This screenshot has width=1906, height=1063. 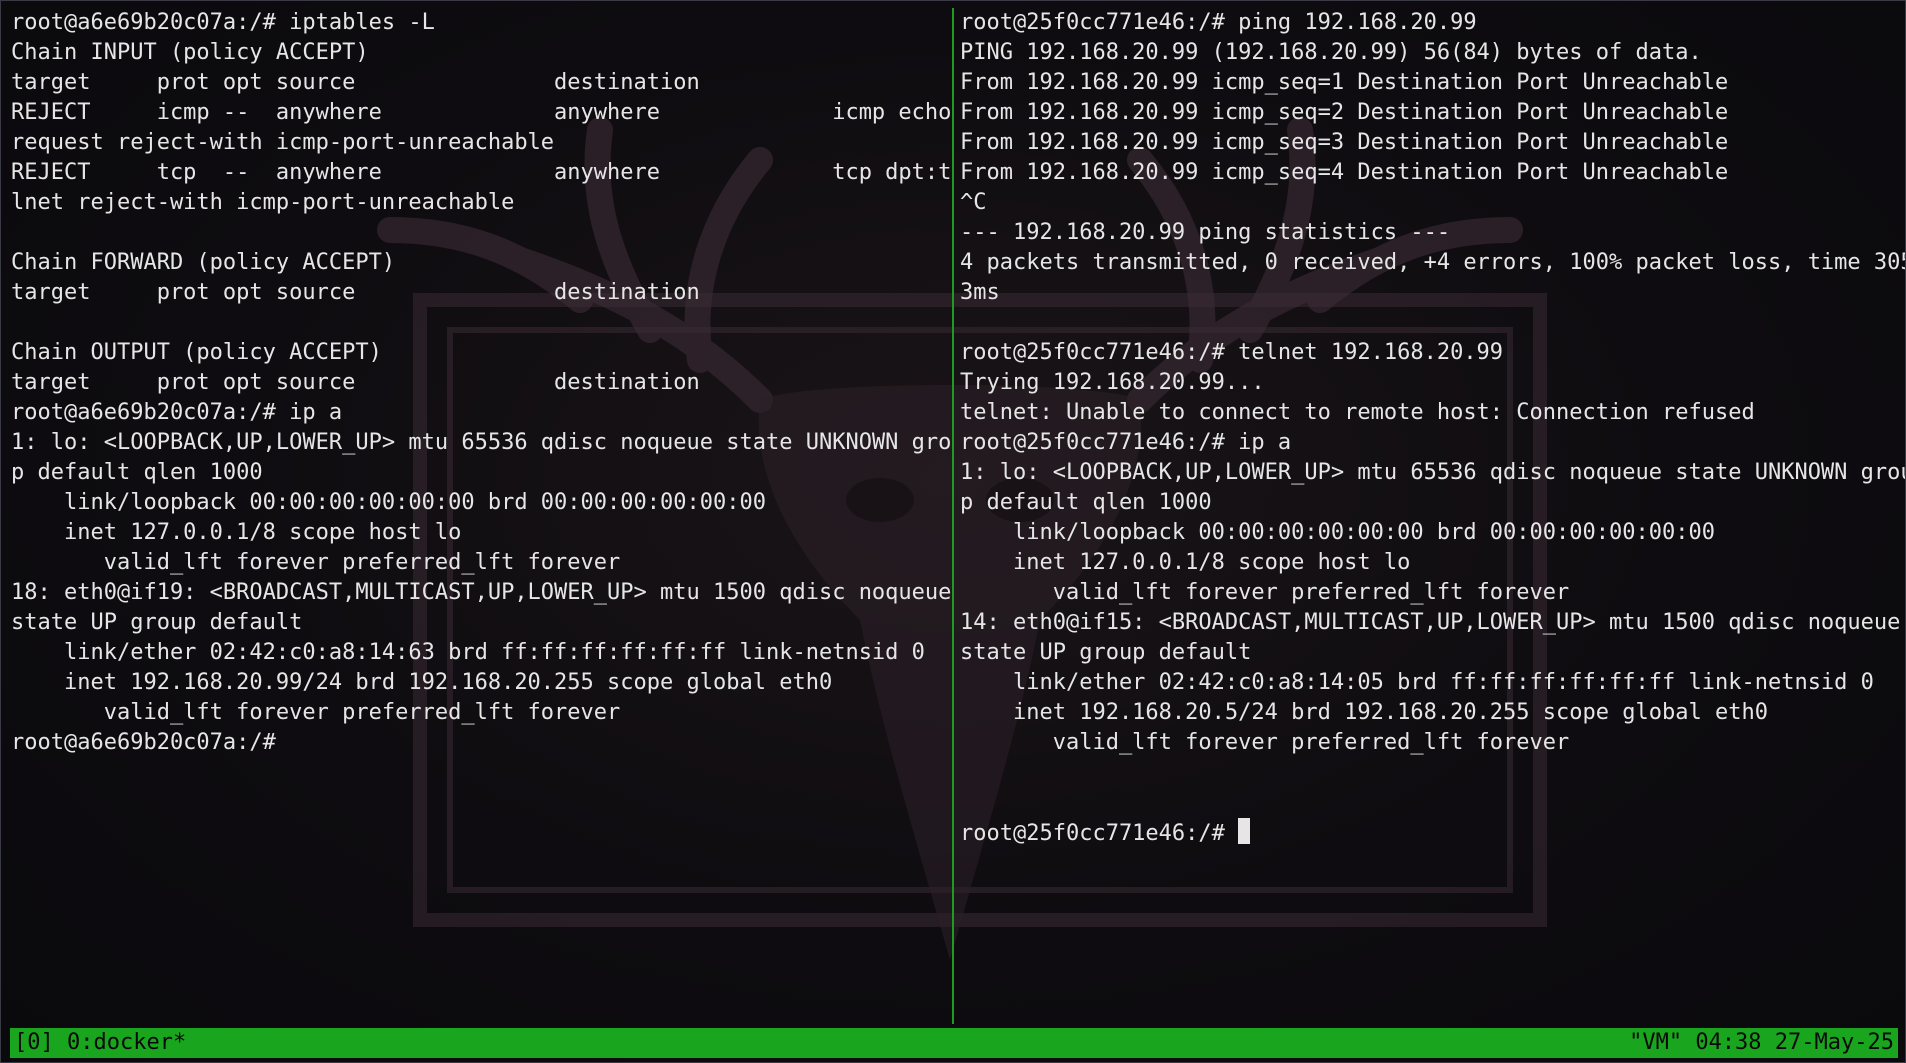 What do you see at coordinates (100, 1043) in the screenshot?
I see `status-session-window: [0] 0:docker*` at bounding box center [100, 1043].